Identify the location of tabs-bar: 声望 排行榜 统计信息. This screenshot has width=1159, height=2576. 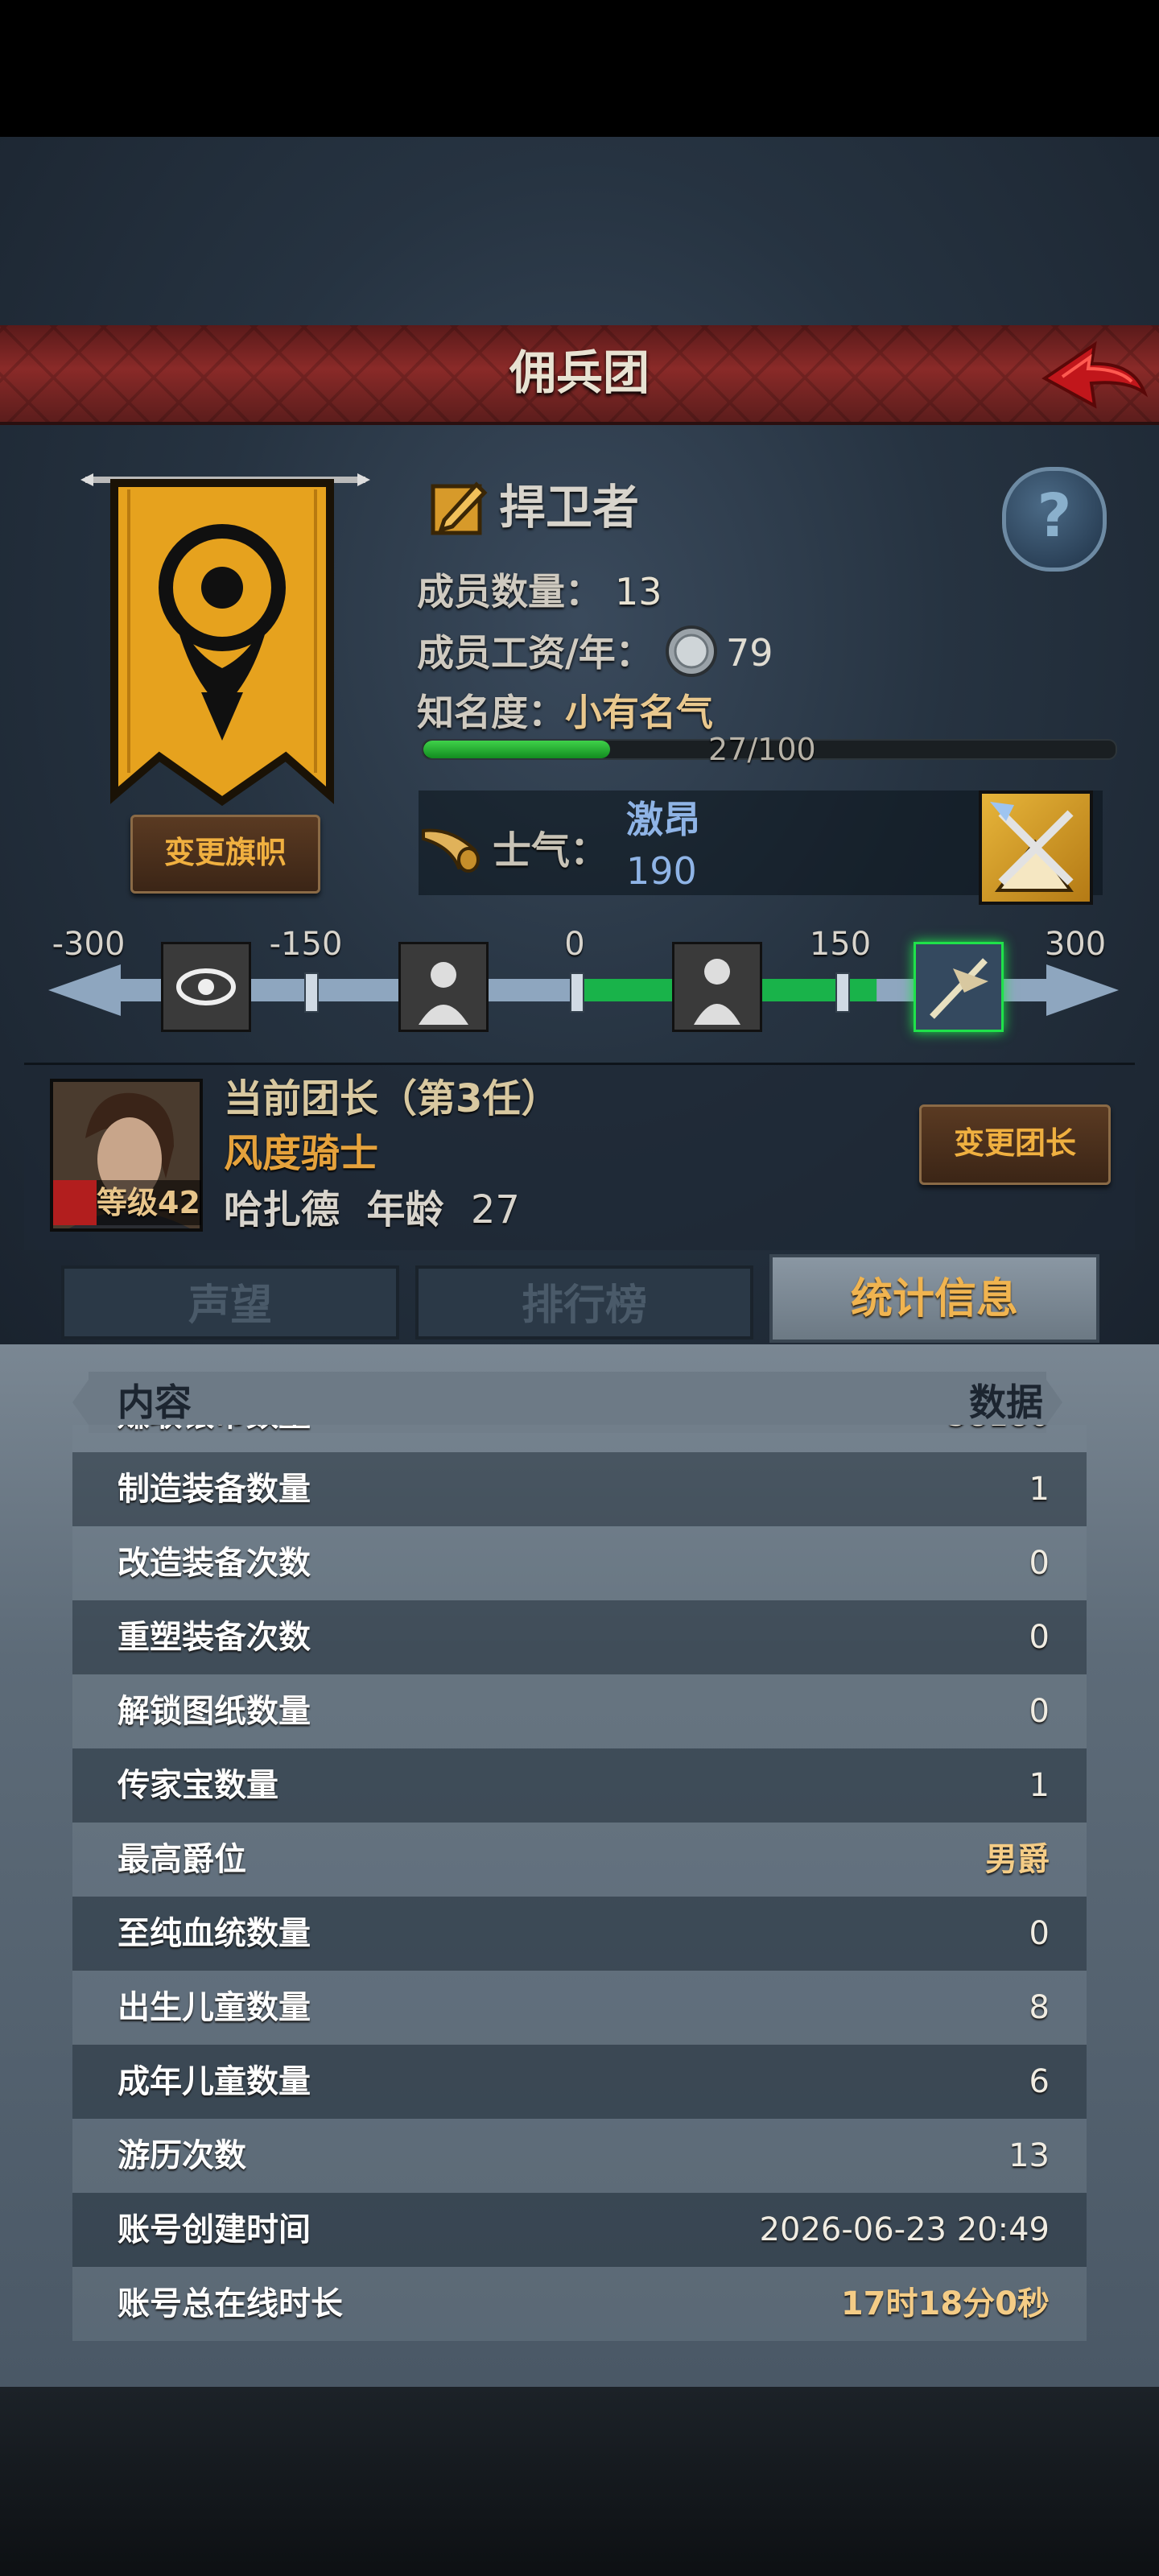
(579, 1298).